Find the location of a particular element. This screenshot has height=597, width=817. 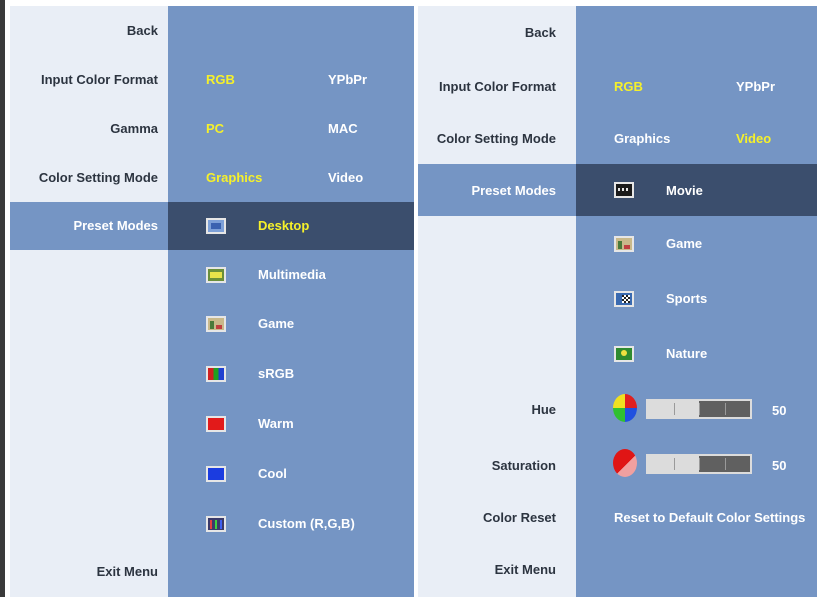

srgb-icon is located at coordinates (216, 374).